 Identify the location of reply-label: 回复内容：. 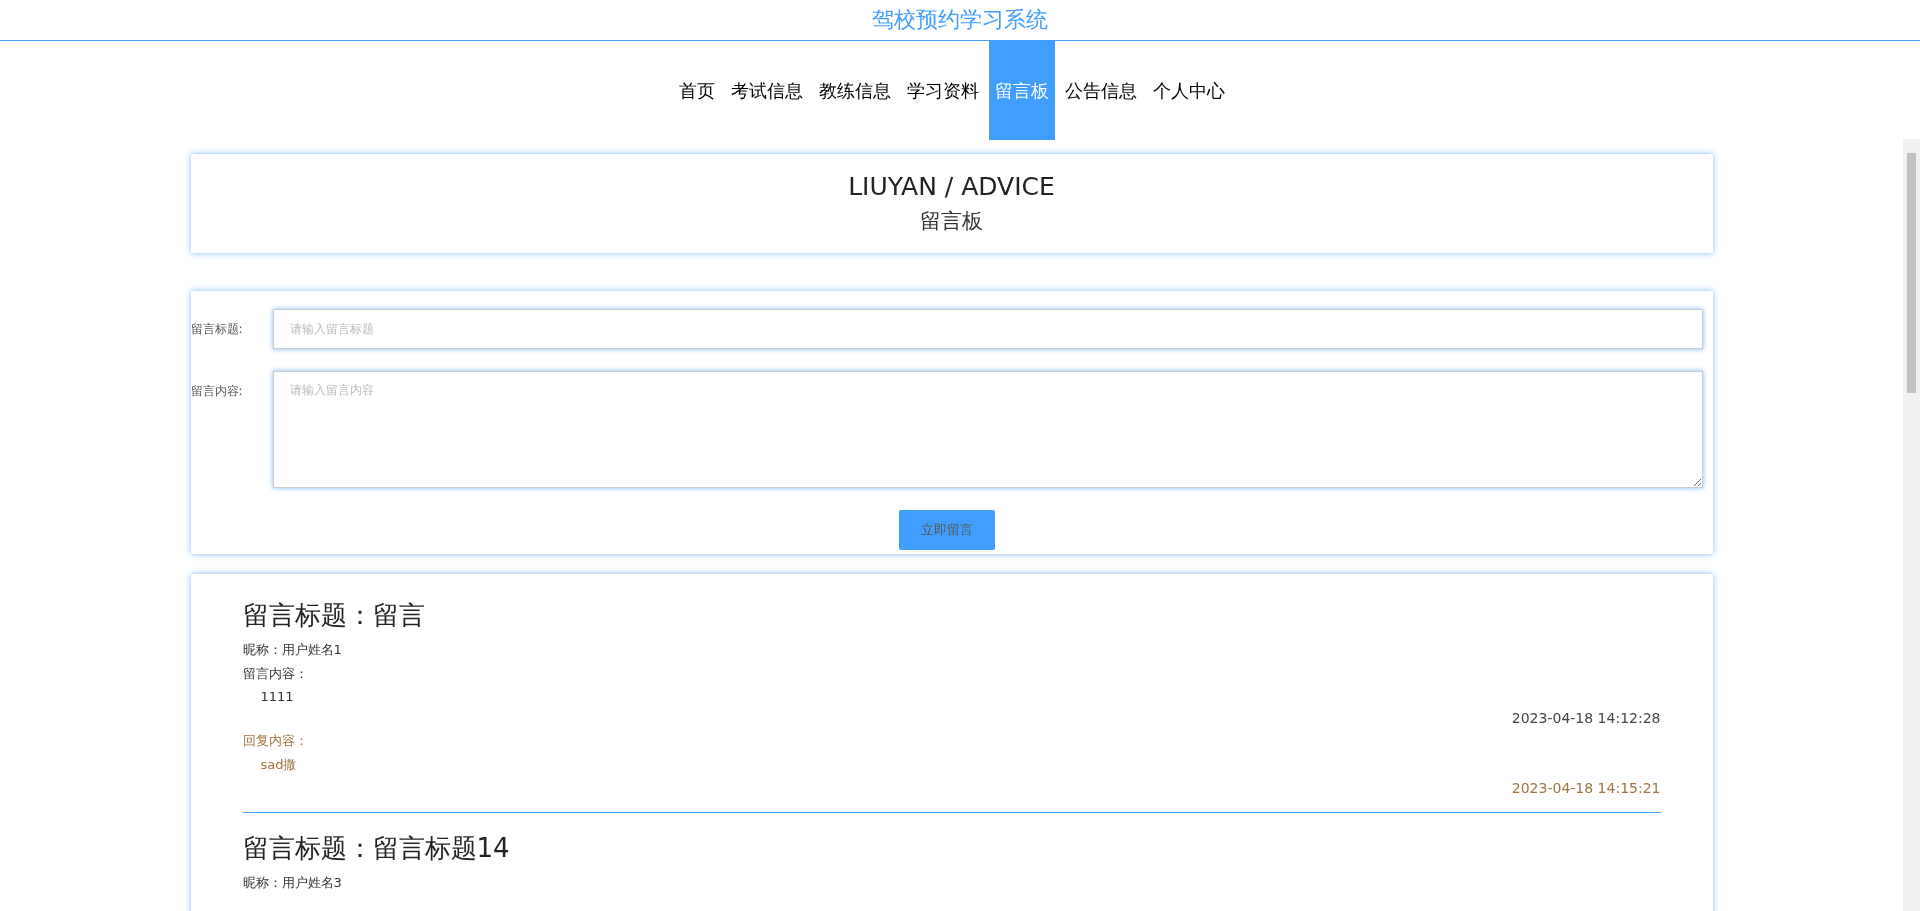
(275, 741).